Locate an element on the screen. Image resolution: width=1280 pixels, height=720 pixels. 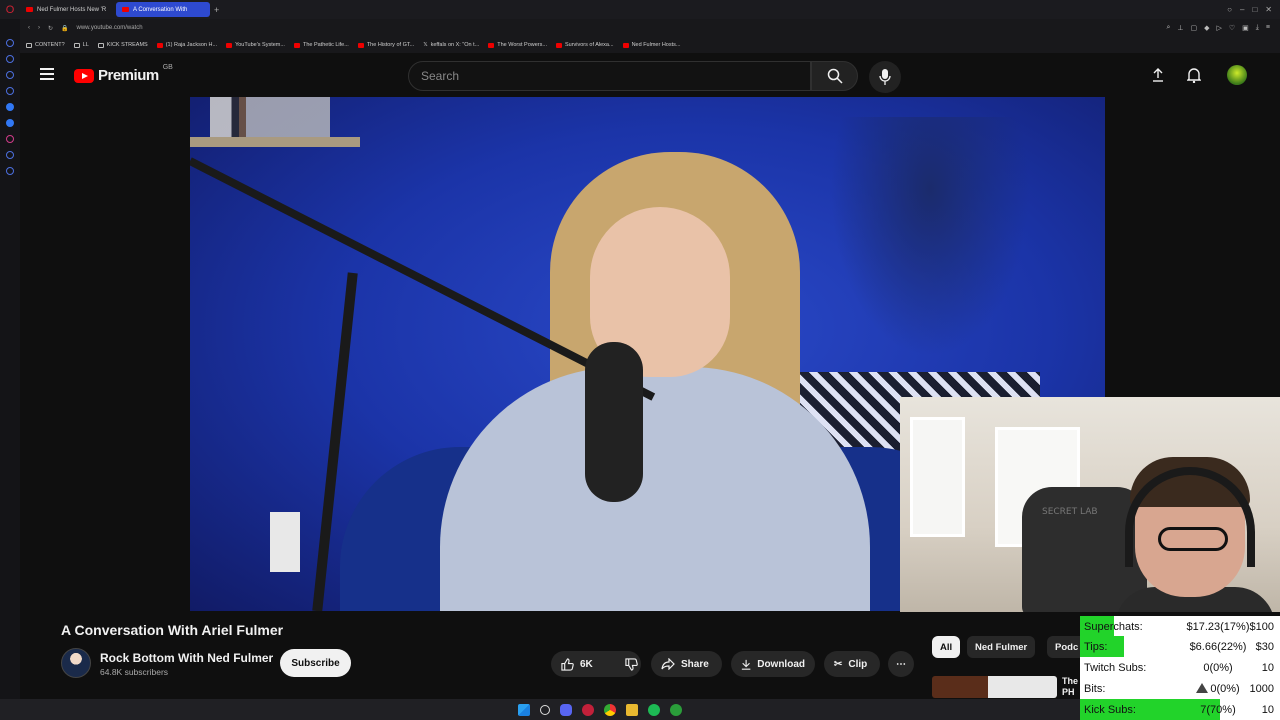
opera-logo-icon: O is located at coordinates (10, 9).